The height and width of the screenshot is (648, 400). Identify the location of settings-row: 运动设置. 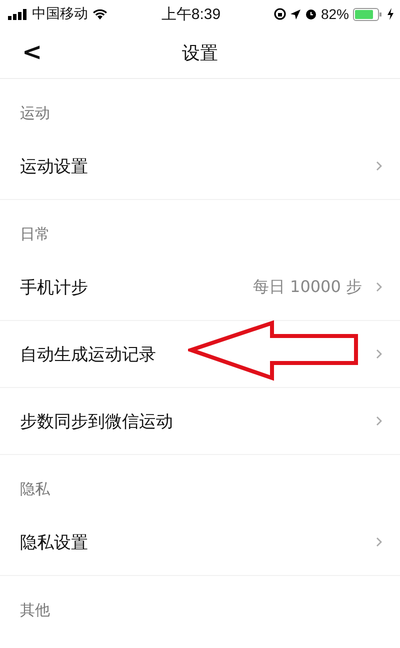
(200, 166).